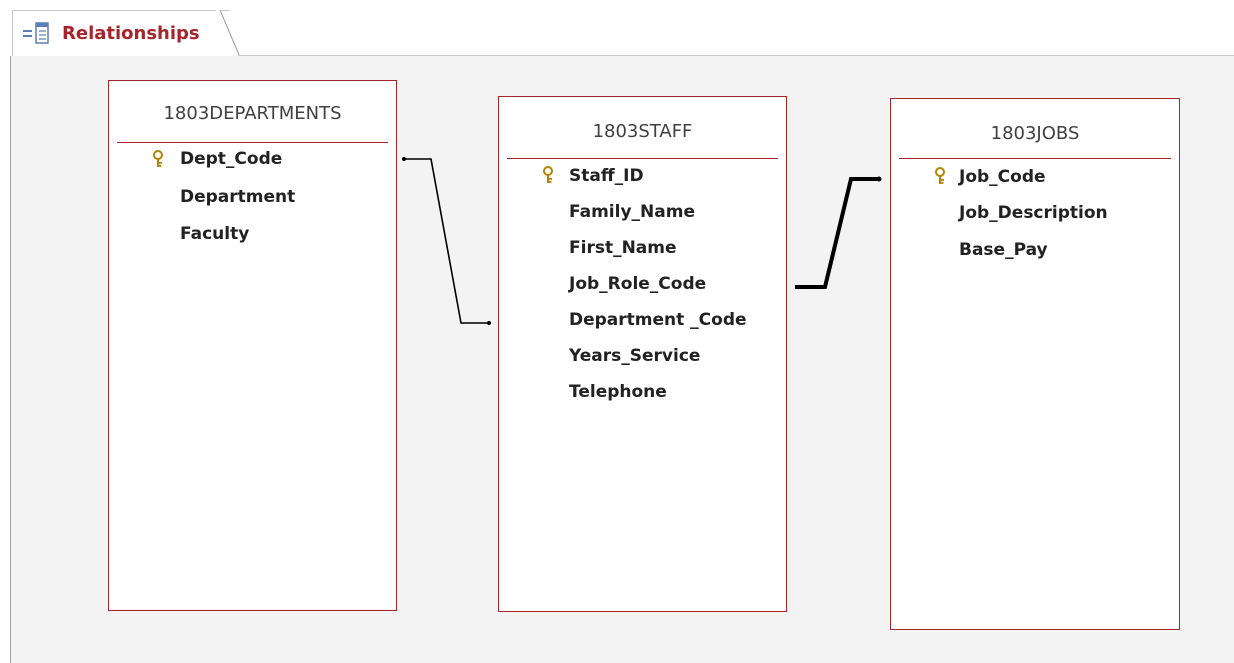  What do you see at coordinates (131, 33) in the screenshot?
I see `tab-label: Relationships` at bounding box center [131, 33].